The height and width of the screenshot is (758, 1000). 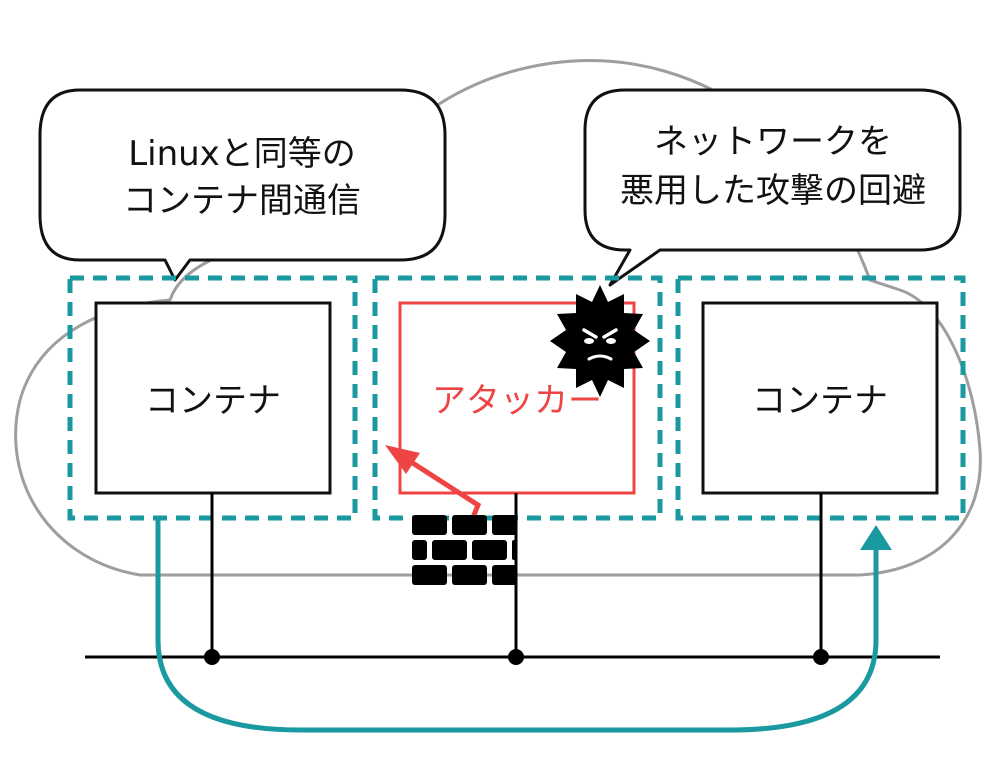 What do you see at coordinates (517, 401) in the screenshot?
I see `attacker-label: アタッカー` at bounding box center [517, 401].